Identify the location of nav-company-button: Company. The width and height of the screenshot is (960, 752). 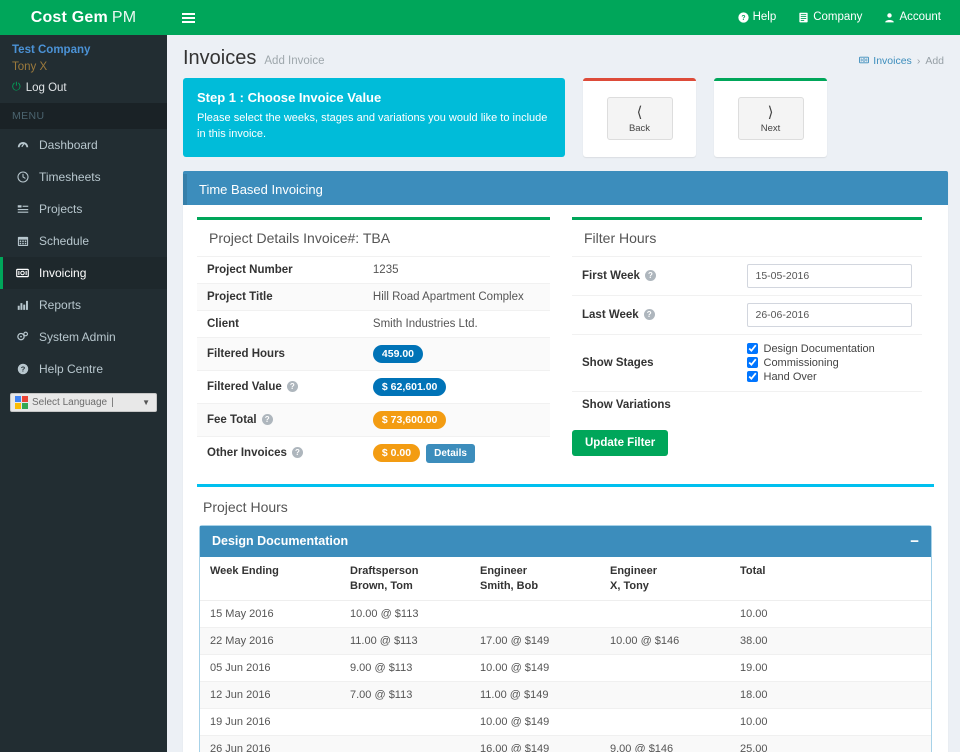
(830, 17).